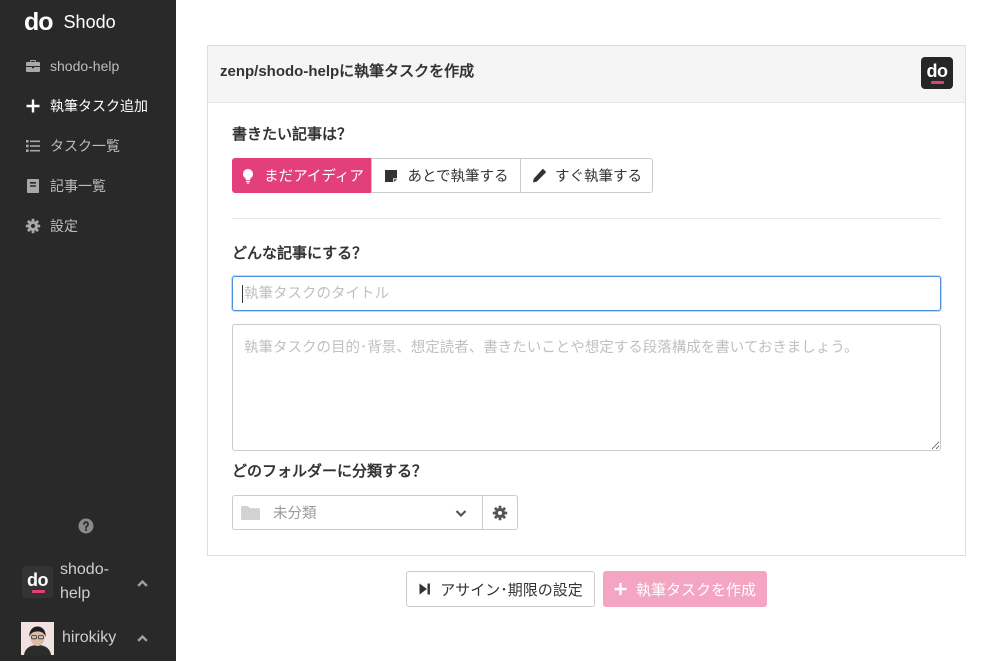 The width and height of the screenshot is (995, 661). Describe the element at coordinates (458, 177) in the screenshot. I see `status-option-label: あとで執筆する` at that location.